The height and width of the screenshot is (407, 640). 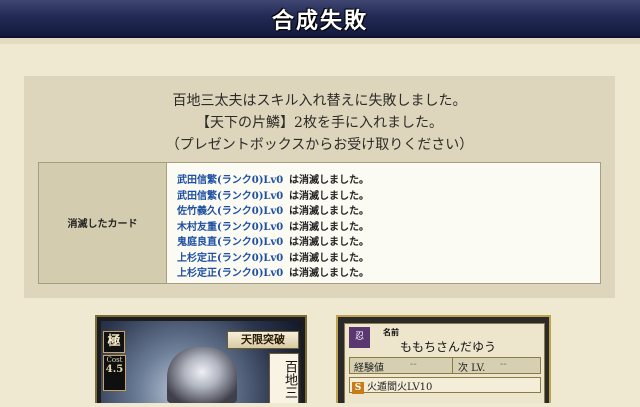 I want to click on list-item: 木村友重(ランク0)Lv0 は消滅しました。, so click(x=273, y=226).